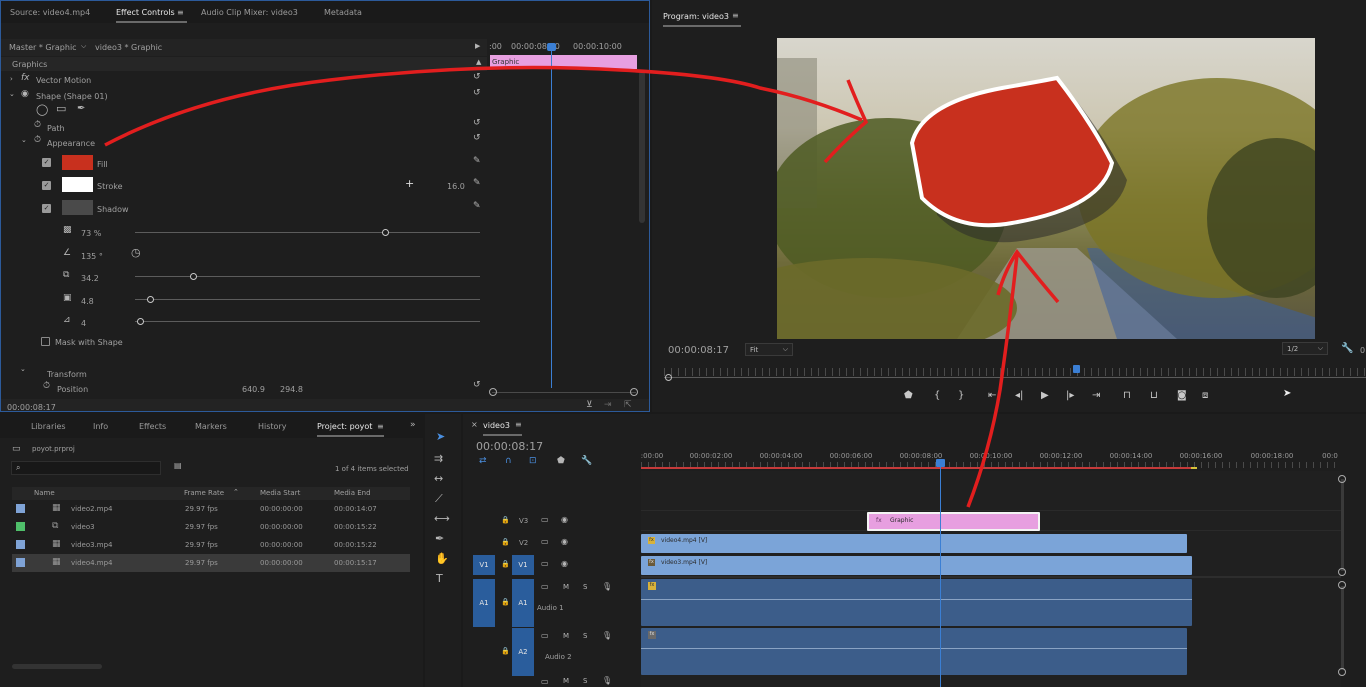 The height and width of the screenshot is (687, 1366). Describe the element at coordinates (477, 46) in the screenshot. I see `play-arrow-icon: ▶` at that location.